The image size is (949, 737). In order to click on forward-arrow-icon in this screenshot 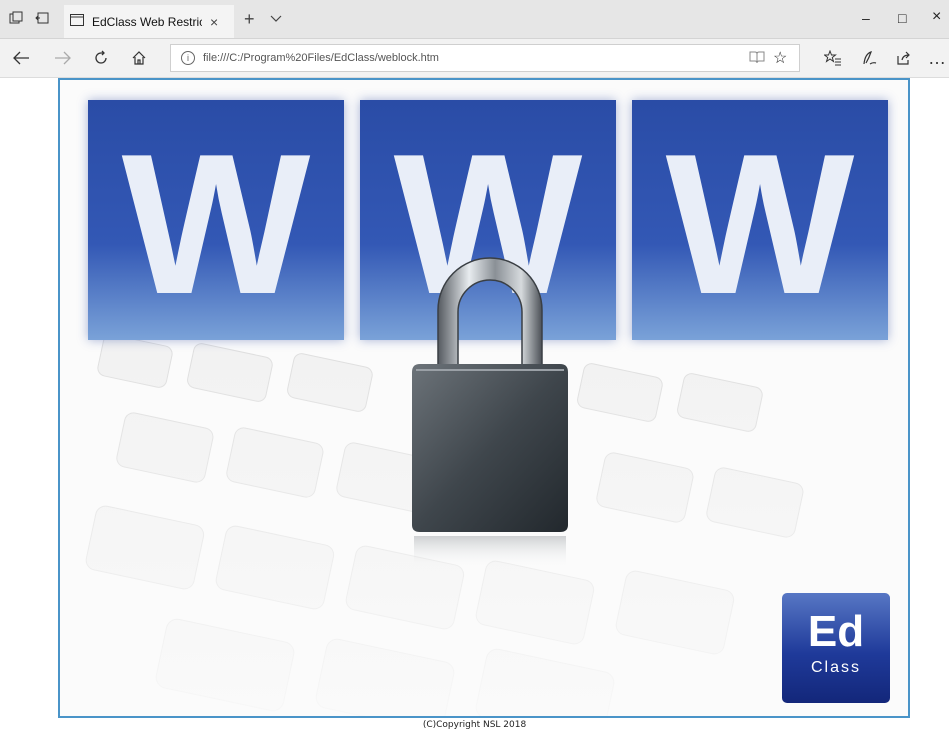, I will do `click(63, 58)`.